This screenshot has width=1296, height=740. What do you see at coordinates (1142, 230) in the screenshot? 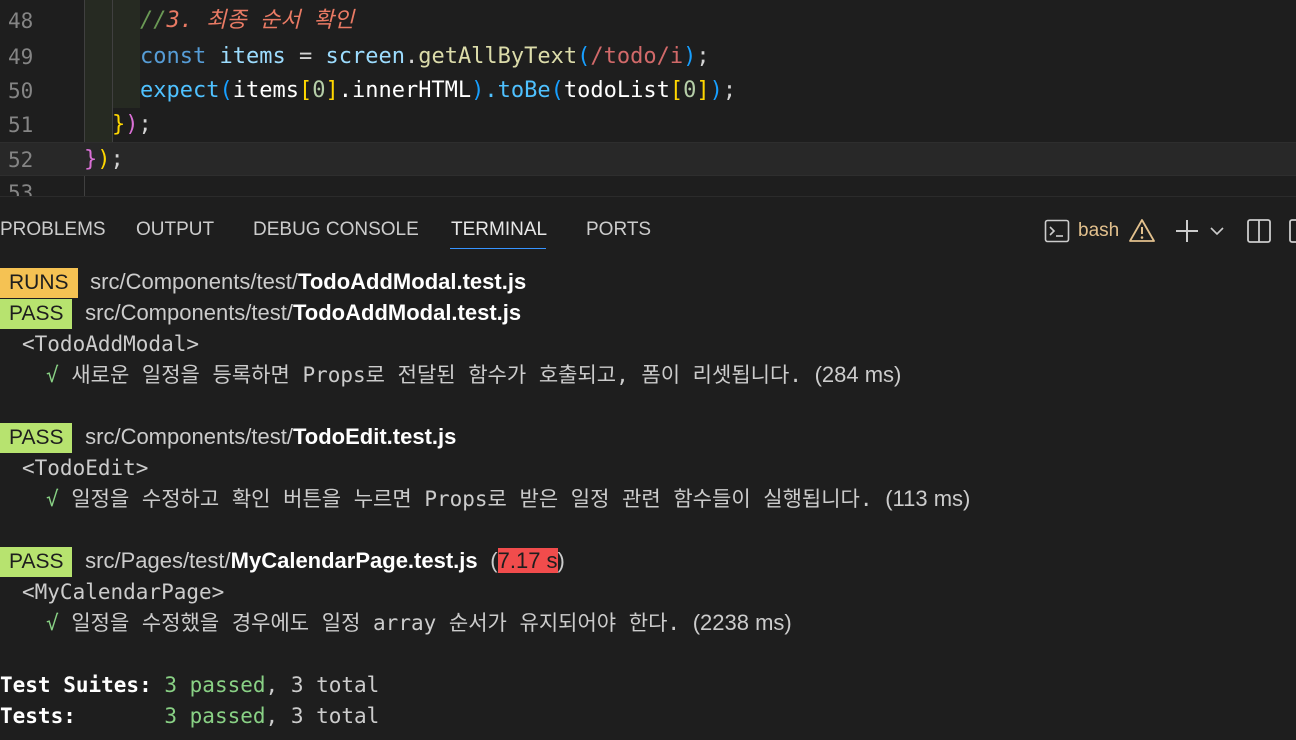
I see `warning-icon` at bounding box center [1142, 230].